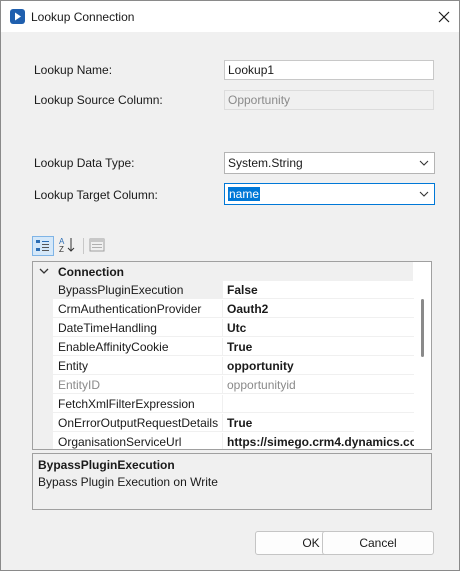 The image size is (460, 571). I want to click on lookup-data-type-select: System.String, so click(329, 163).